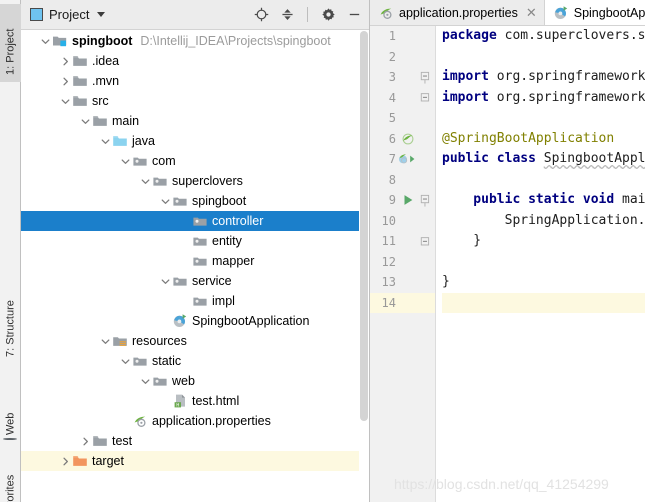 The width and height of the screenshot is (645, 502). What do you see at coordinates (364, 226) in the screenshot?
I see `scrollbar-thumb` at bounding box center [364, 226].